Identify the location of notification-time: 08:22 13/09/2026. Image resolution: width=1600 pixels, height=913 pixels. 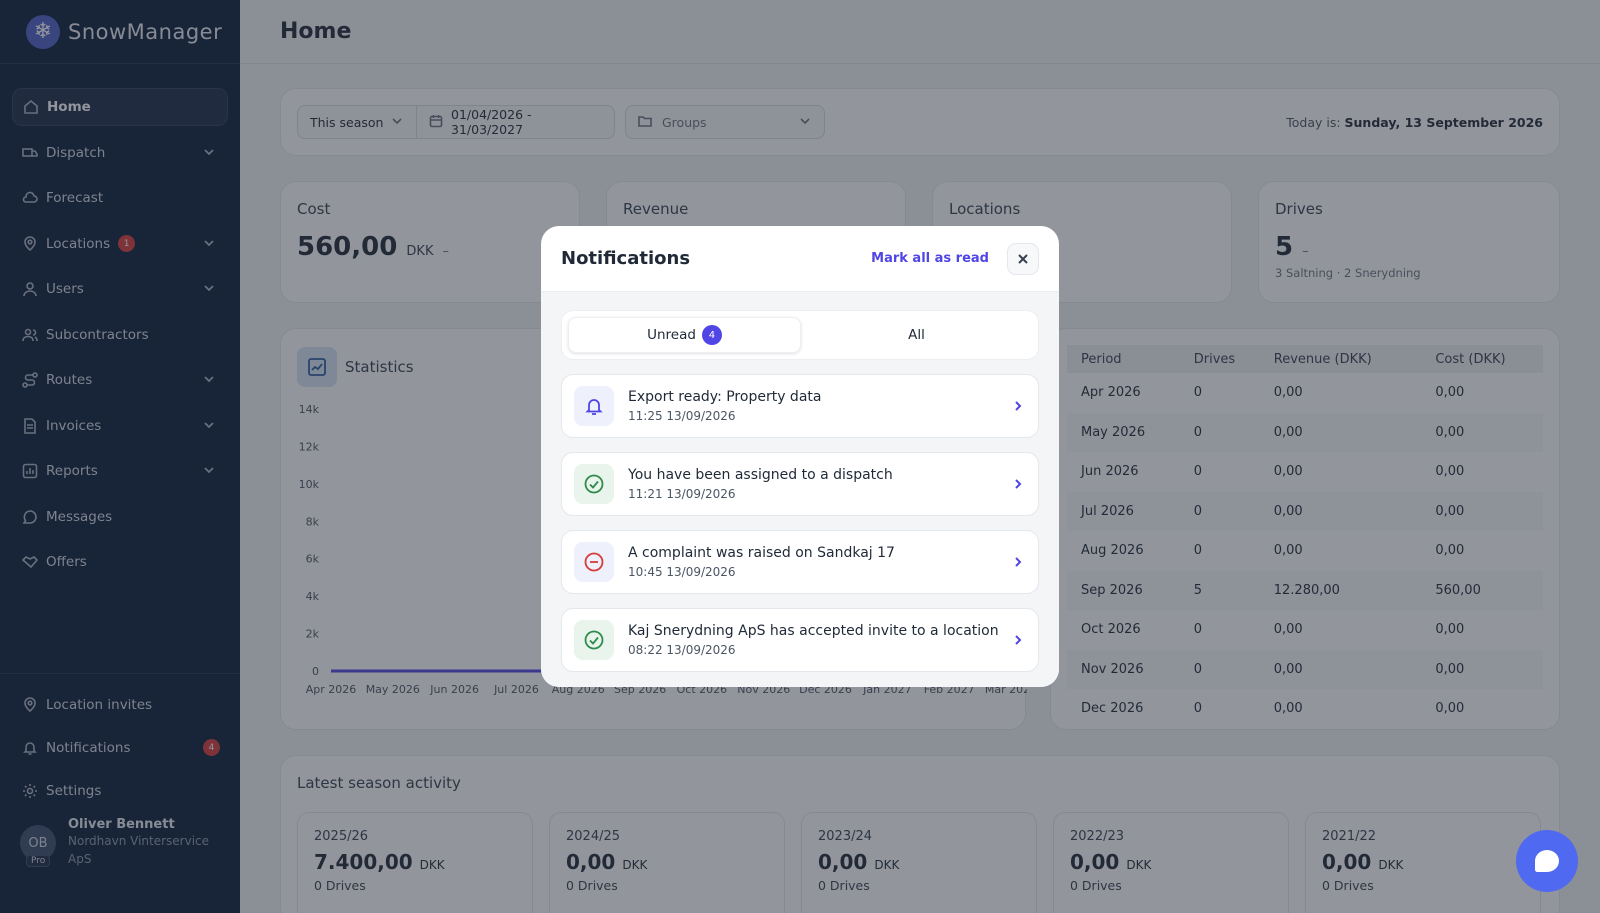
(682, 650).